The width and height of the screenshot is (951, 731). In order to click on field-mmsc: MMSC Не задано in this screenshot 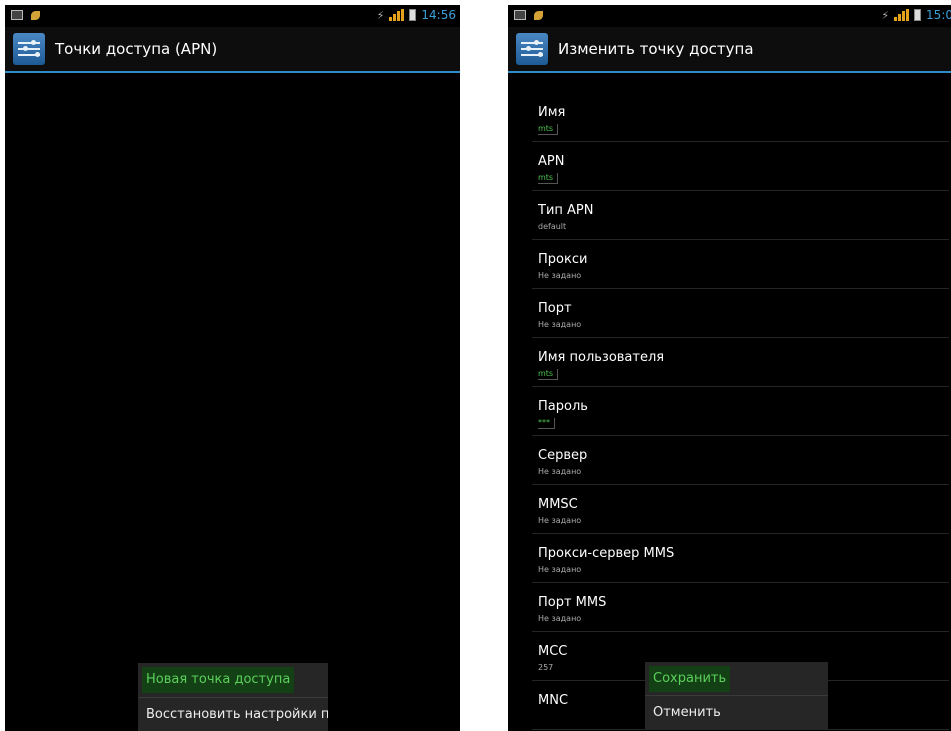, I will do `click(740, 509)`.